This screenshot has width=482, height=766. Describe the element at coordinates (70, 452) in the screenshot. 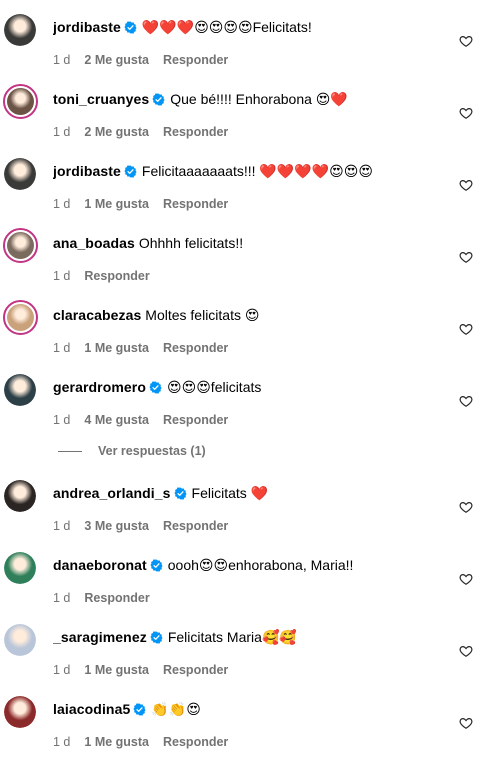

I see `replies-divider` at that location.